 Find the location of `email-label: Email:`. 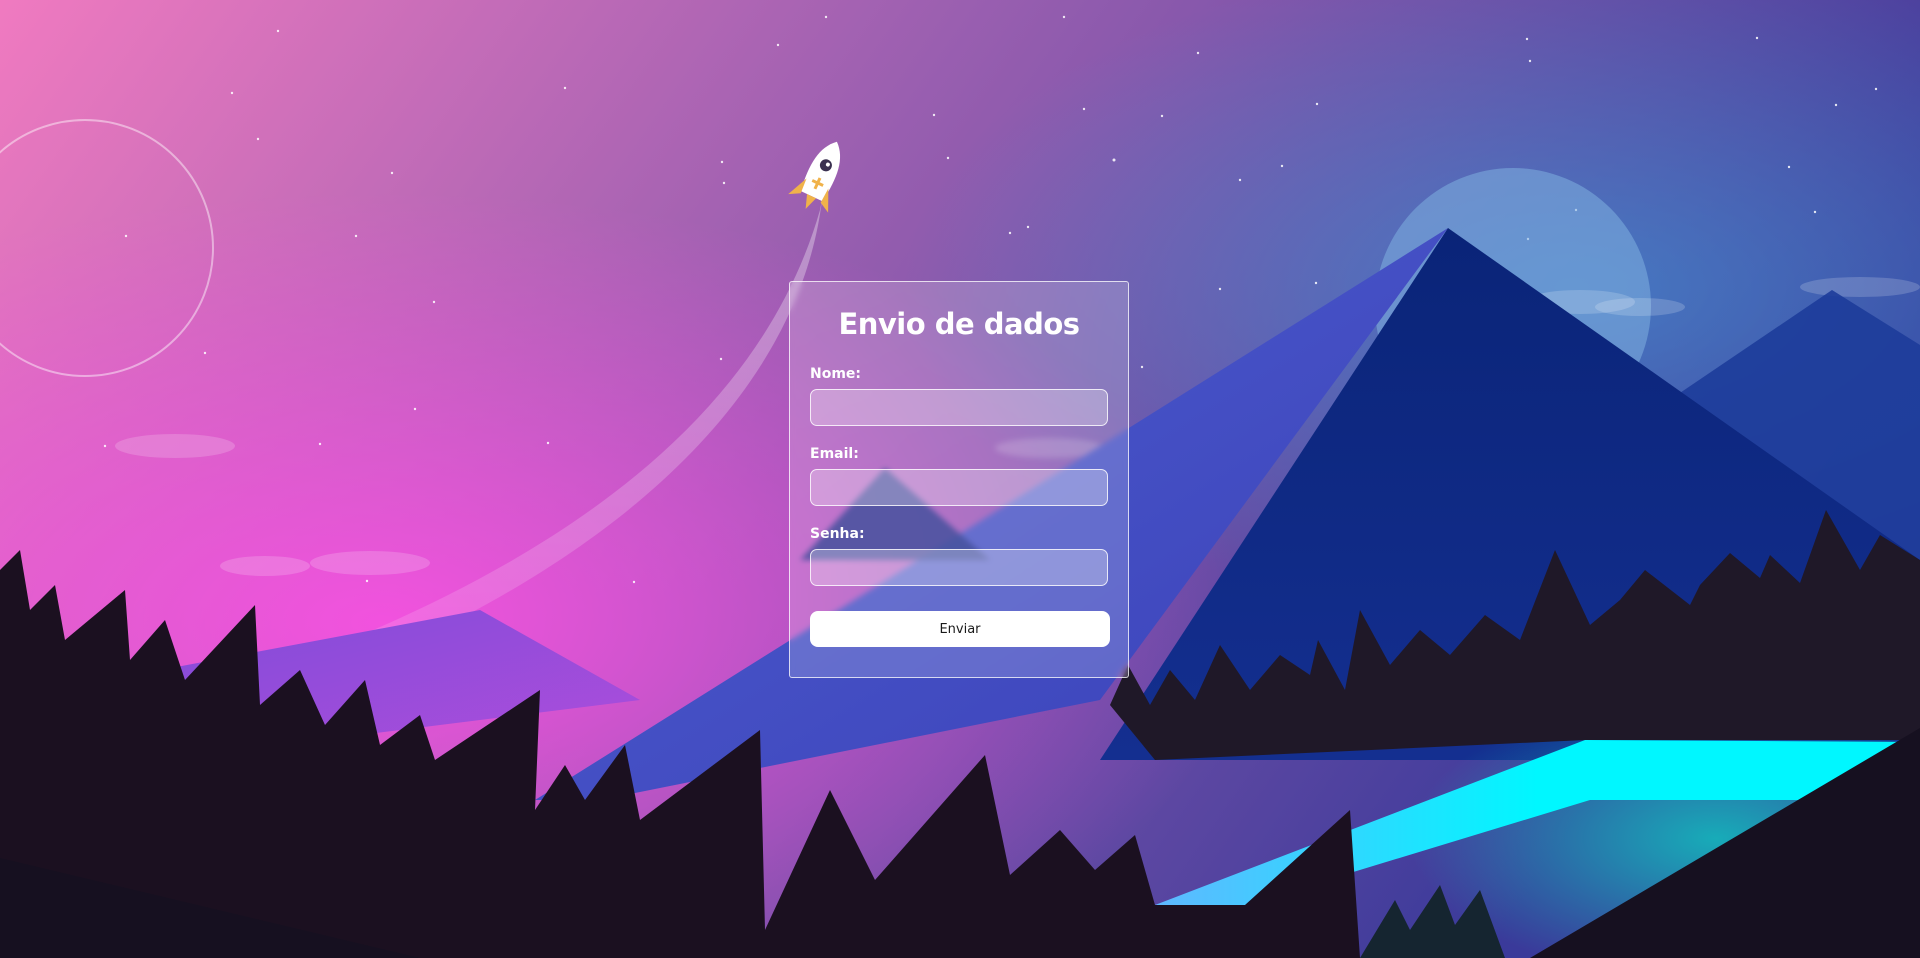

email-label: Email: is located at coordinates (834, 454).